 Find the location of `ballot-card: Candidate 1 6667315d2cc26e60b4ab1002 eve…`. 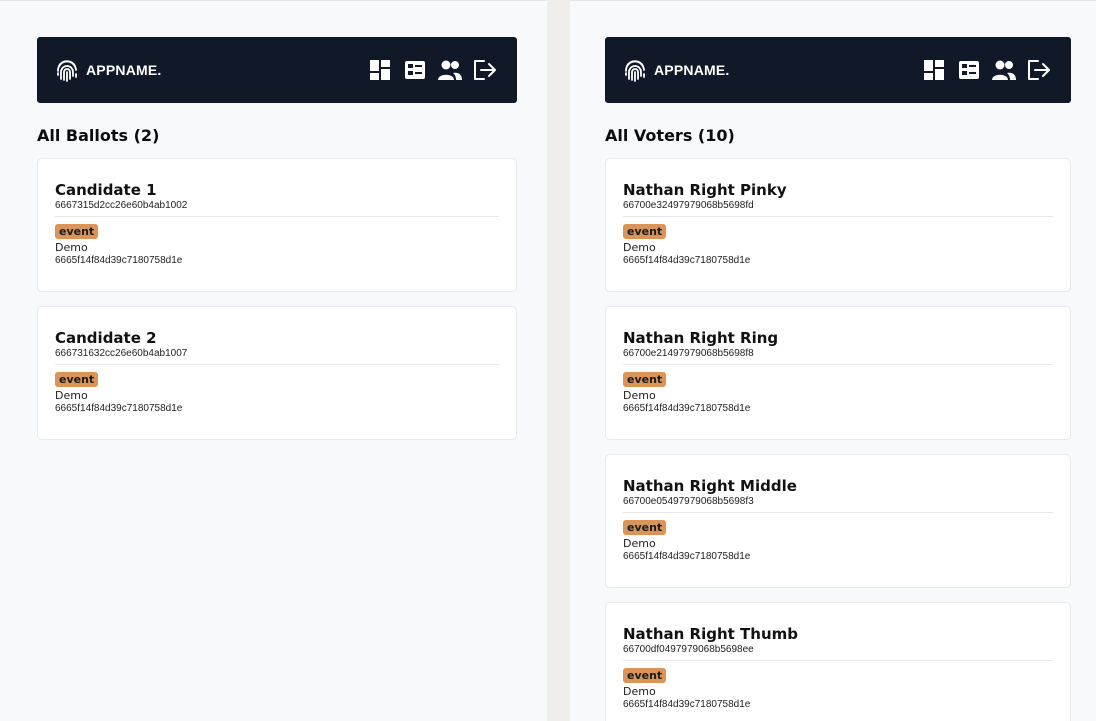

ballot-card: Candidate 1 6667315d2cc26e60b4ab1002 eve… is located at coordinates (277, 225).